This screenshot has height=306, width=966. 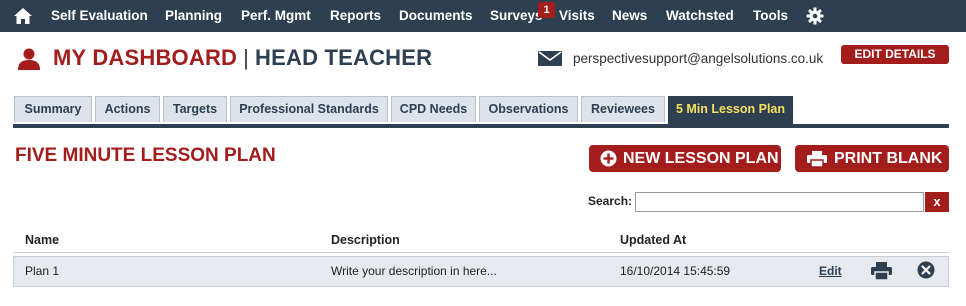 I want to click on nav-documents: Documents, so click(x=436, y=16).